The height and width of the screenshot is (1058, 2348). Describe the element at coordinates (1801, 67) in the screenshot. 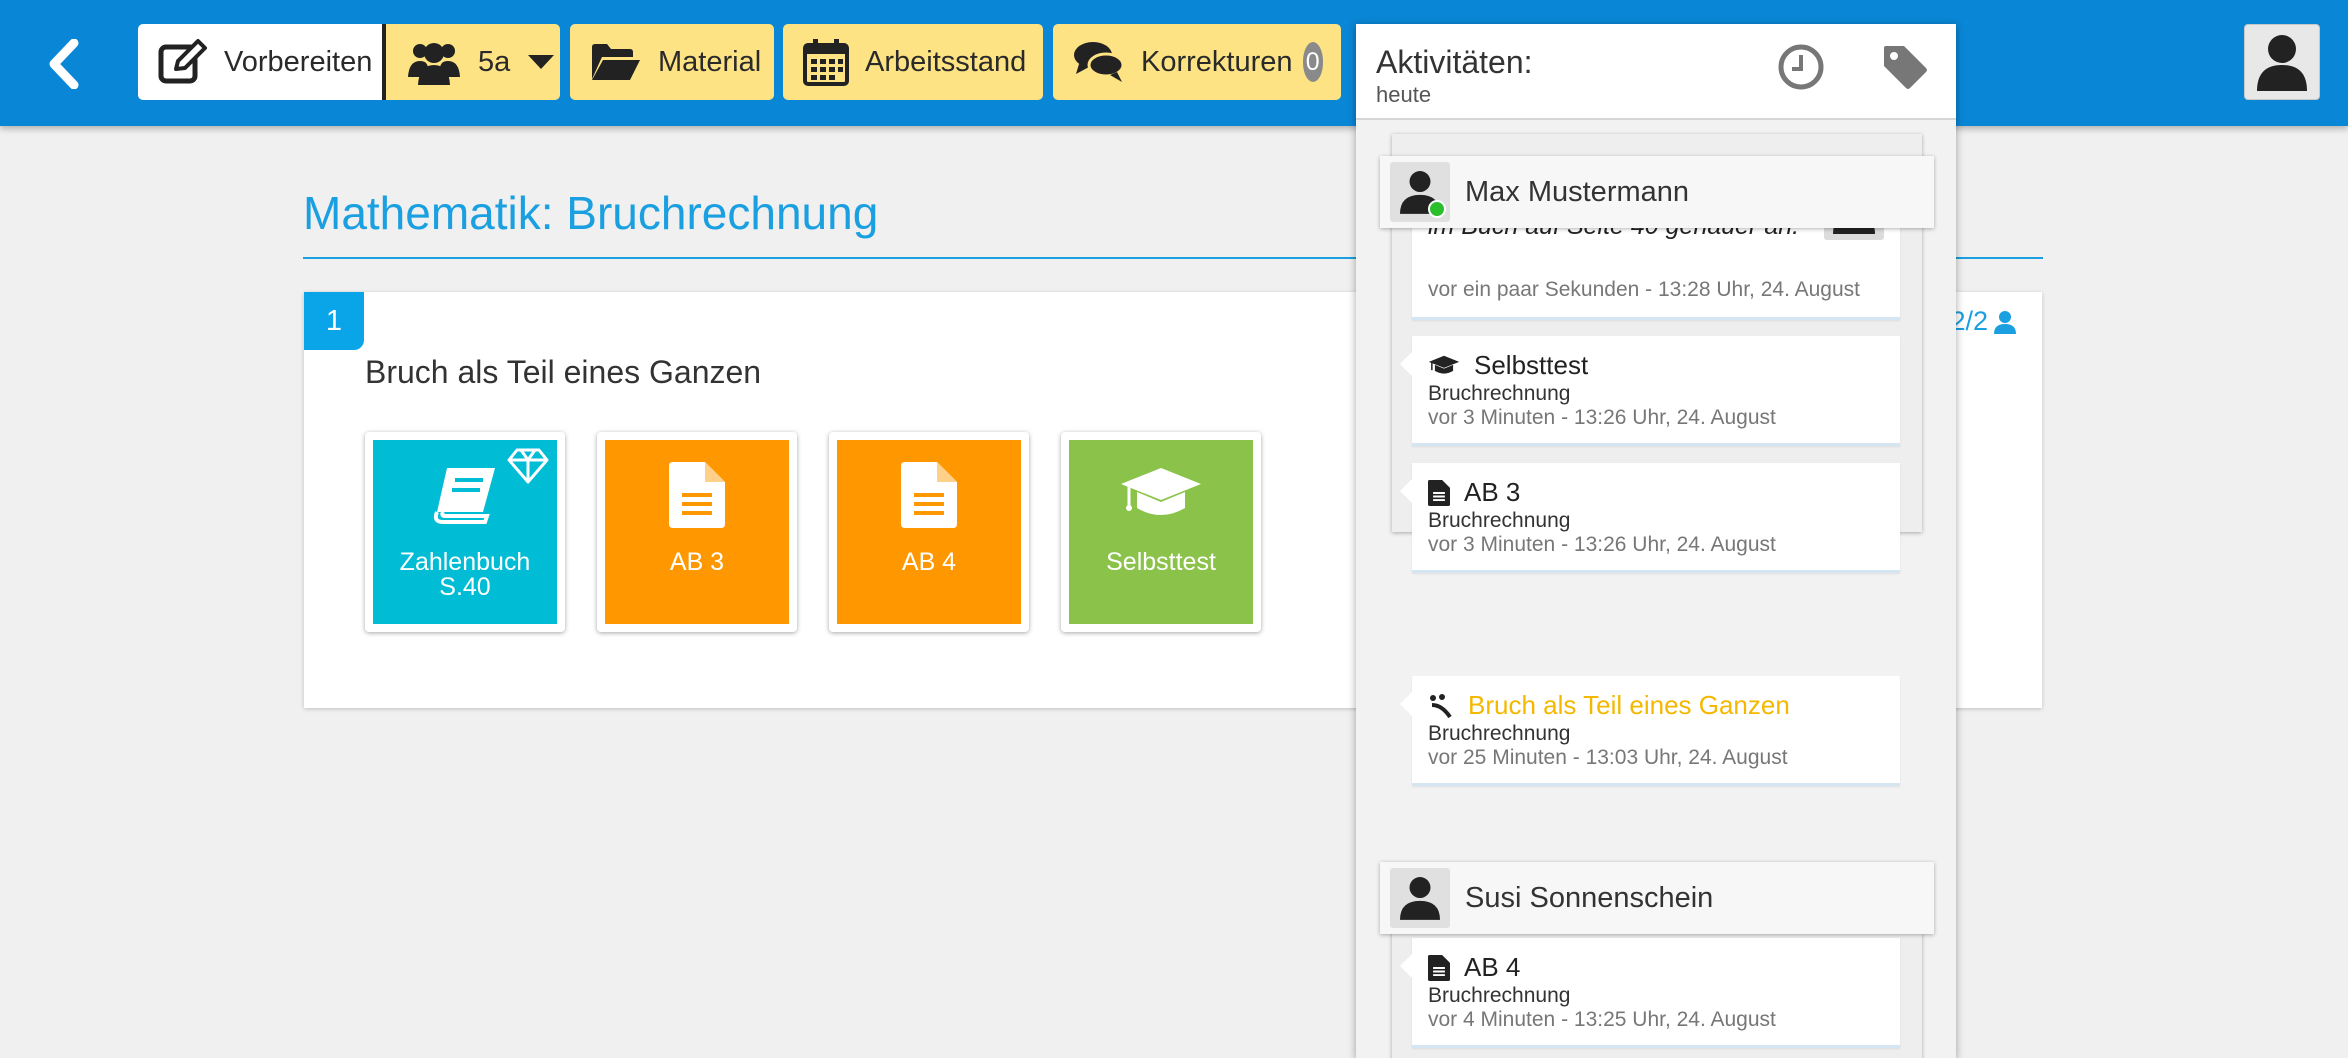

I see `clock-icon` at that location.